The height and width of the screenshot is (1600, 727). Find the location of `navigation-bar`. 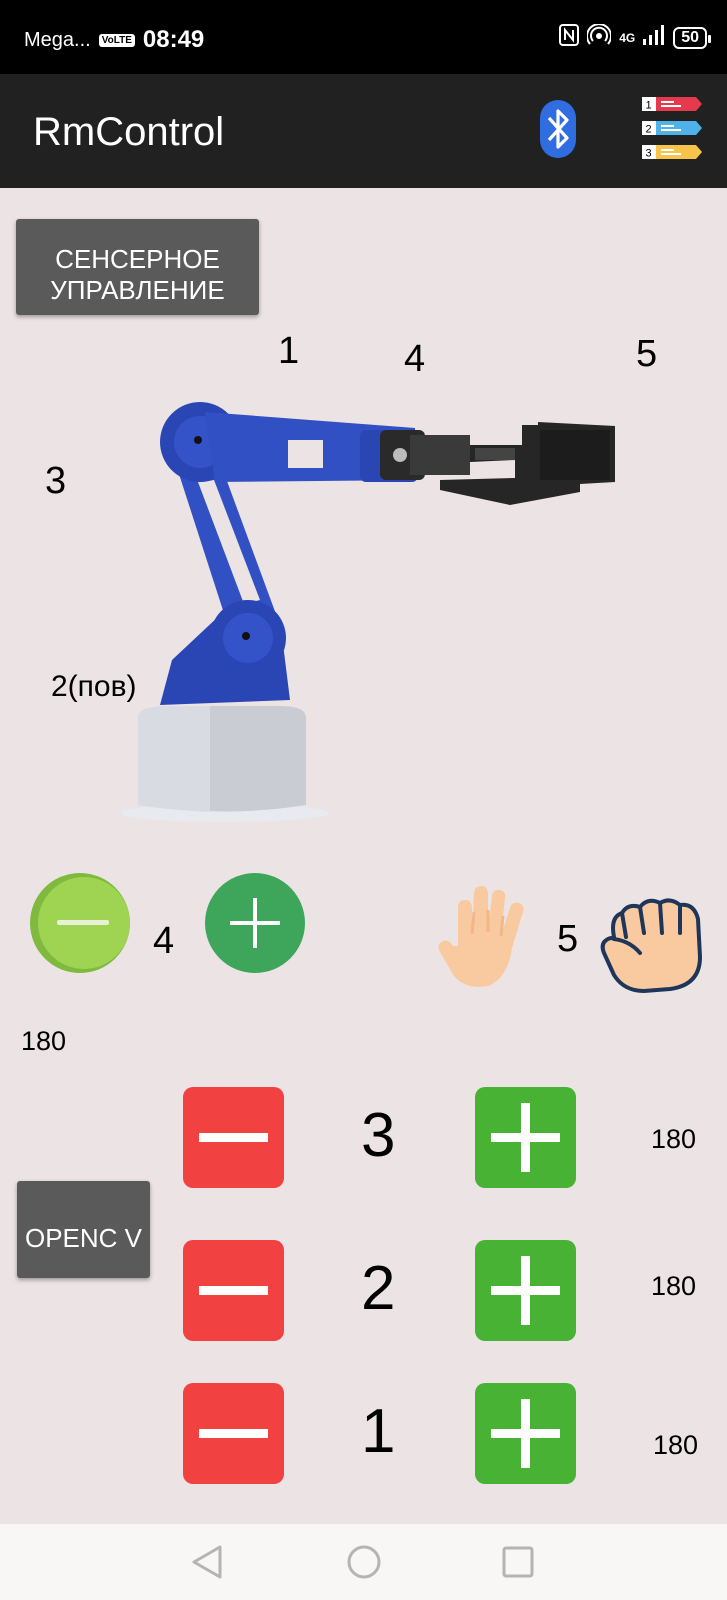

navigation-bar is located at coordinates (363, 1562).